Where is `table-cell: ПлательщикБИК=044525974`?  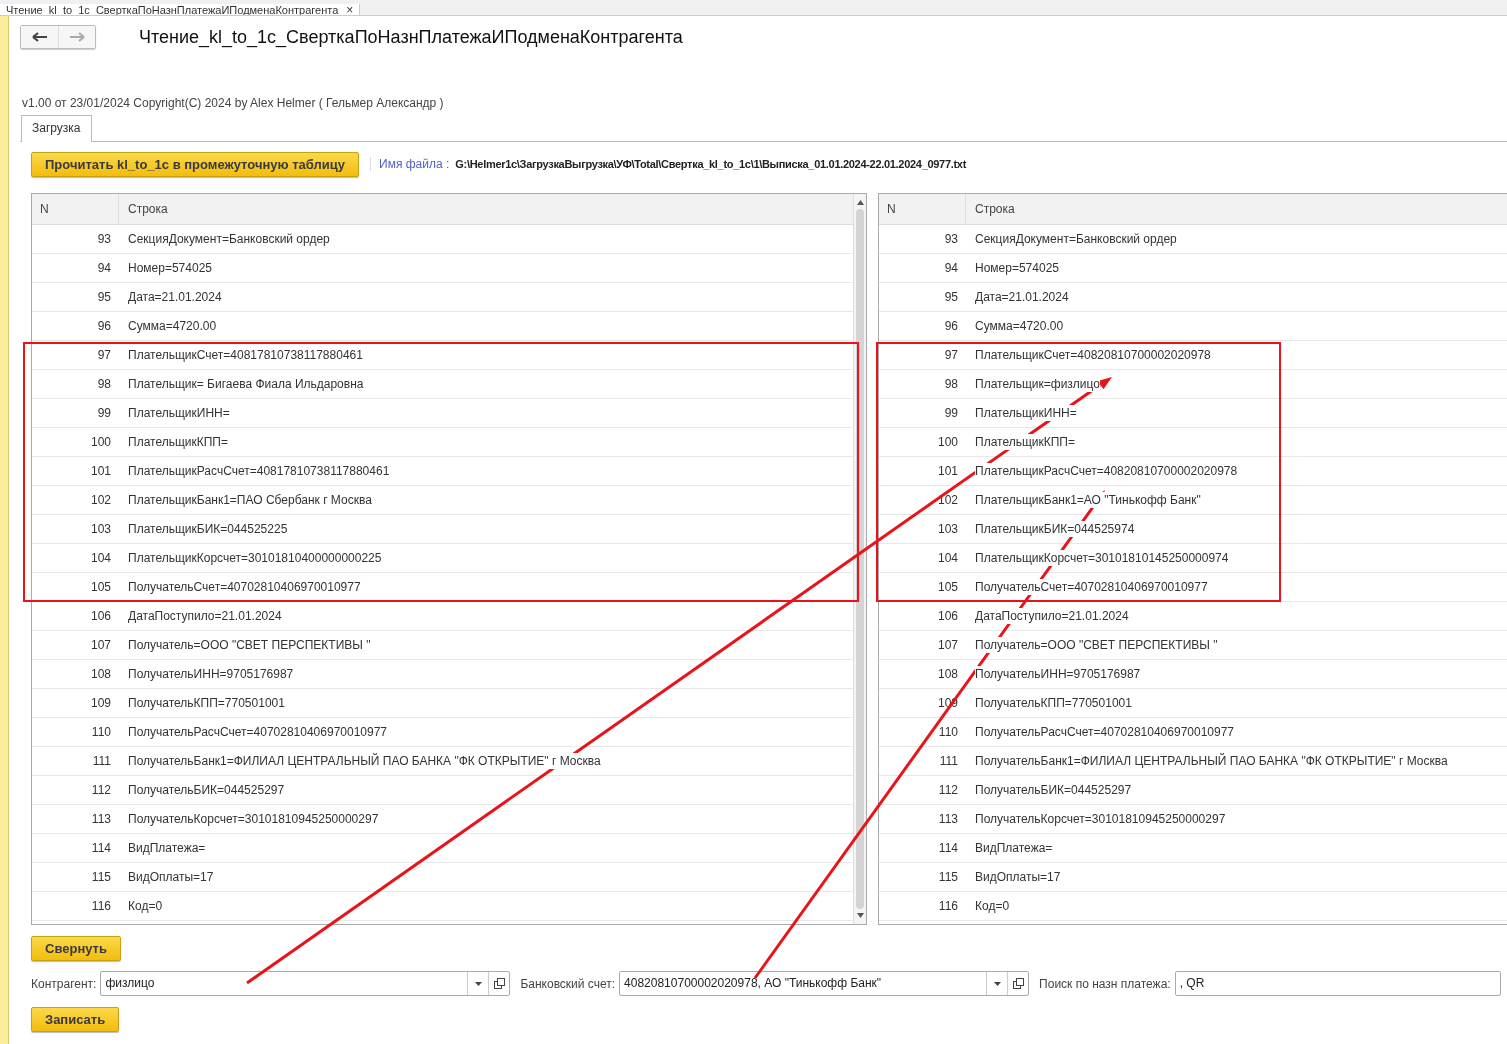
table-cell: ПлательщикБИК=044525974 is located at coordinates (1055, 529).